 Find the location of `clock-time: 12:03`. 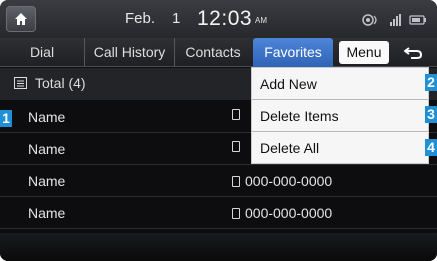

clock-time: 12:03 is located at coordinates (225, 18).